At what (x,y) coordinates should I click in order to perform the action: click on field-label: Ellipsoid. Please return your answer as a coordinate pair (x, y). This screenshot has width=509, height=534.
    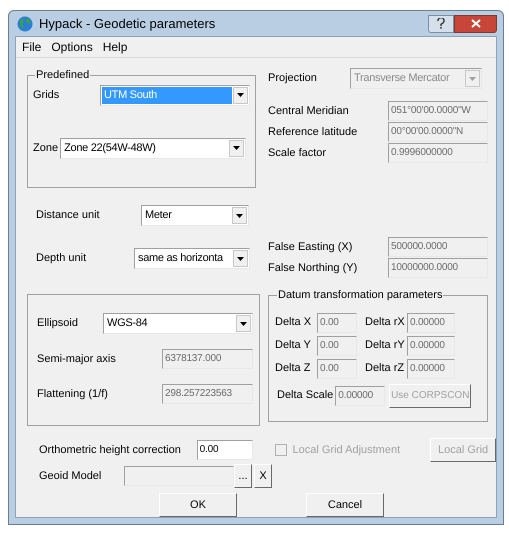
    Looking at the image, I should click on (58, 324).